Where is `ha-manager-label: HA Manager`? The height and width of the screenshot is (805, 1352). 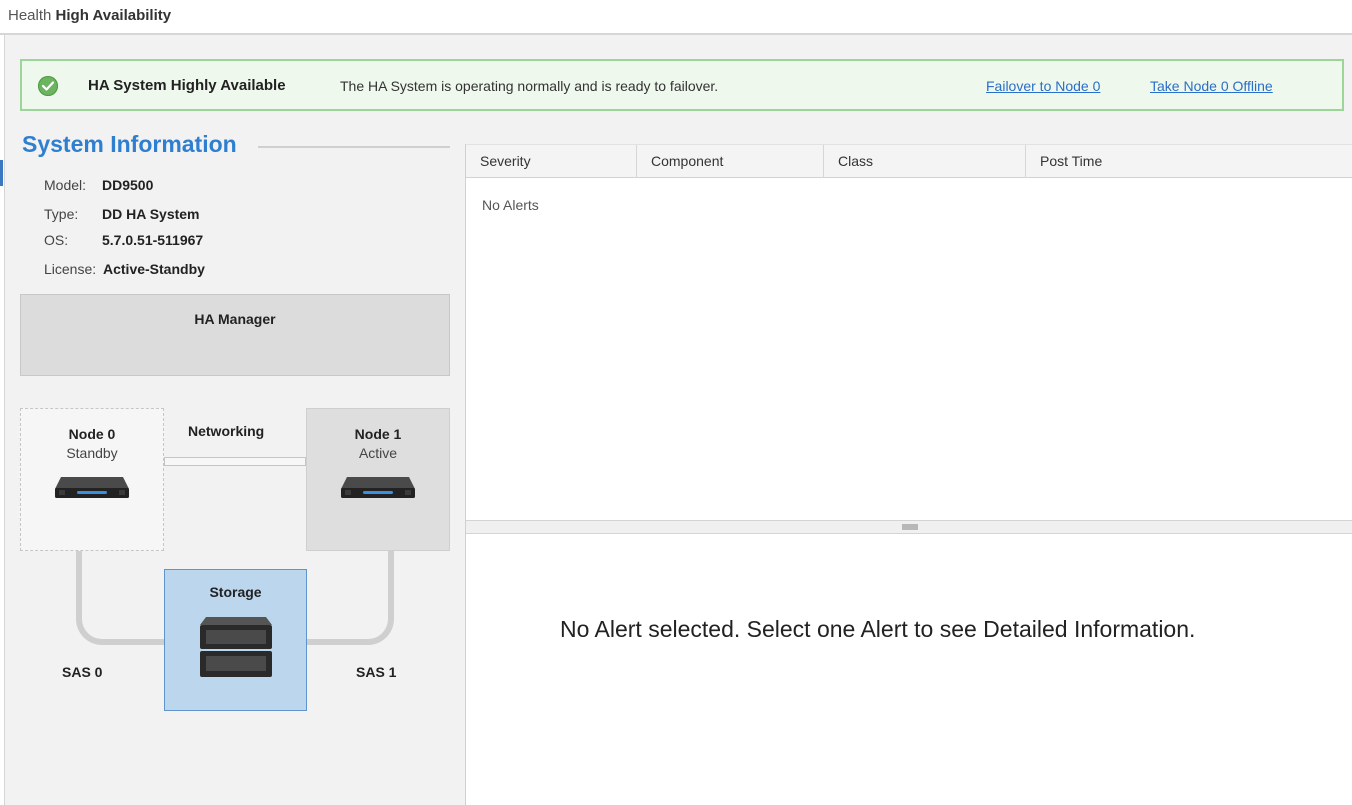 ha-manager-label: HA Manager is located at coordinates (235, 319).